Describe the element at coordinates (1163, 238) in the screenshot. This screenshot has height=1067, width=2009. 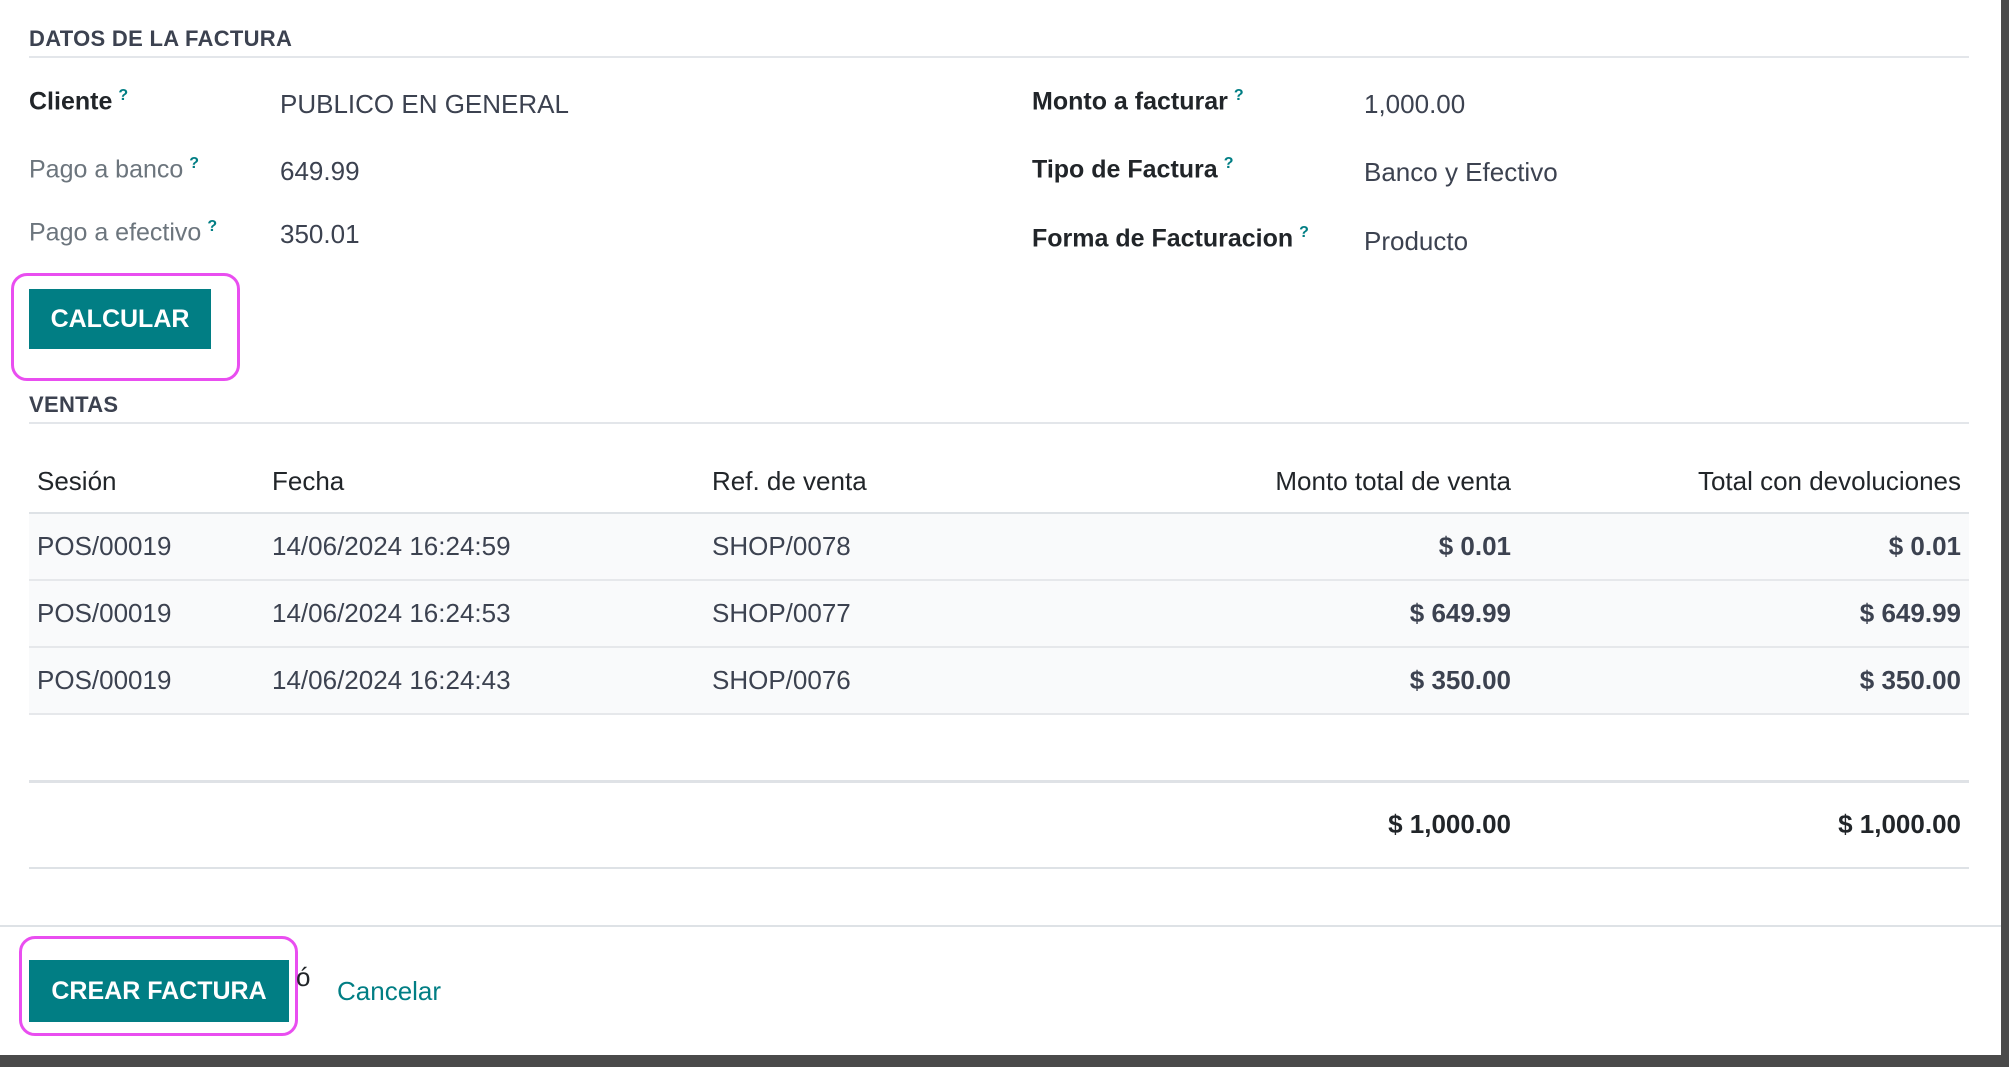
I see `forma-label-text: Forma de Facturacion` at that location.